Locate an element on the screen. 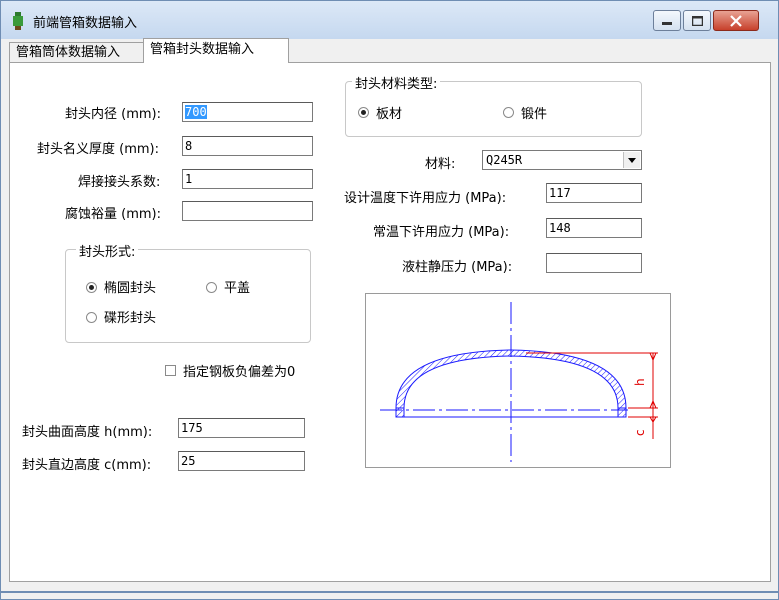 The height and width of the screenshot is (600, 779). straight-height-label: 封头直边高度 c(mm): is located at coordinates (87, 465).